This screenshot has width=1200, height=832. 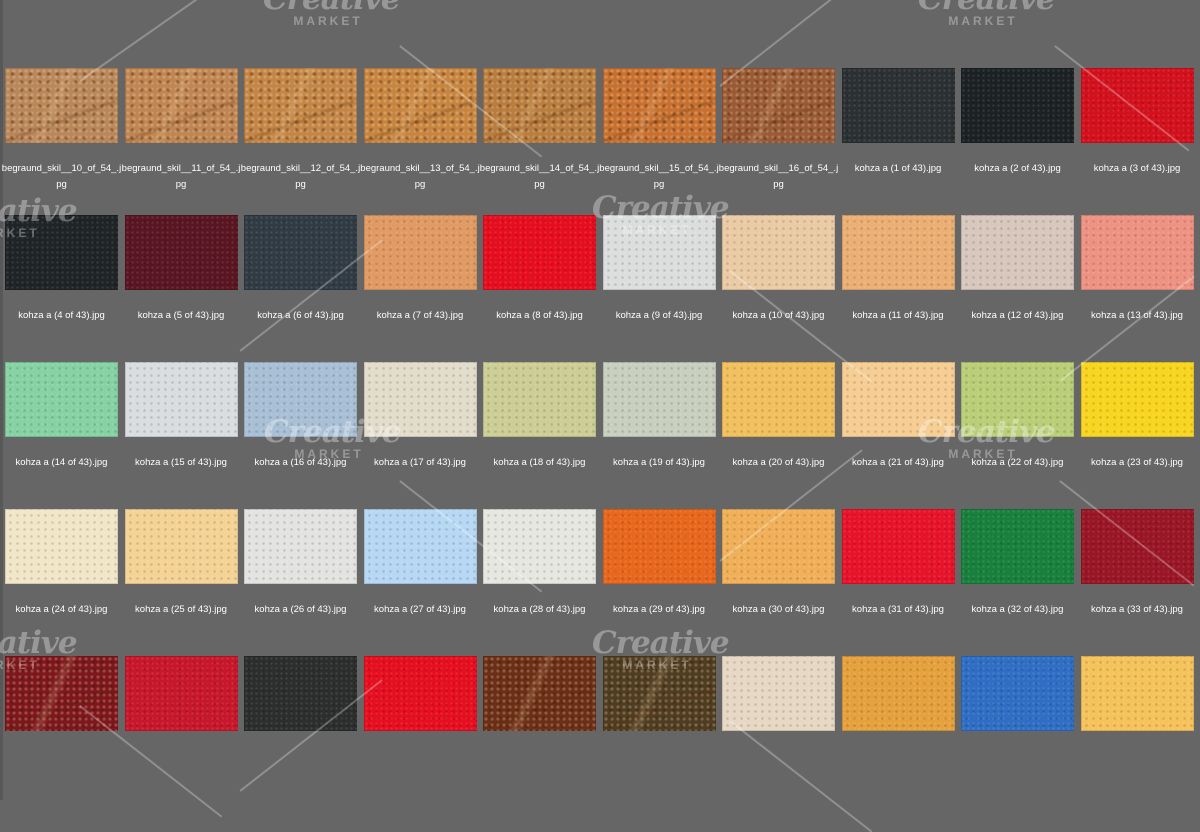 I want to click on file-item: begraund_skil__12_of_54_.jpg, so click(x=300, y=141).